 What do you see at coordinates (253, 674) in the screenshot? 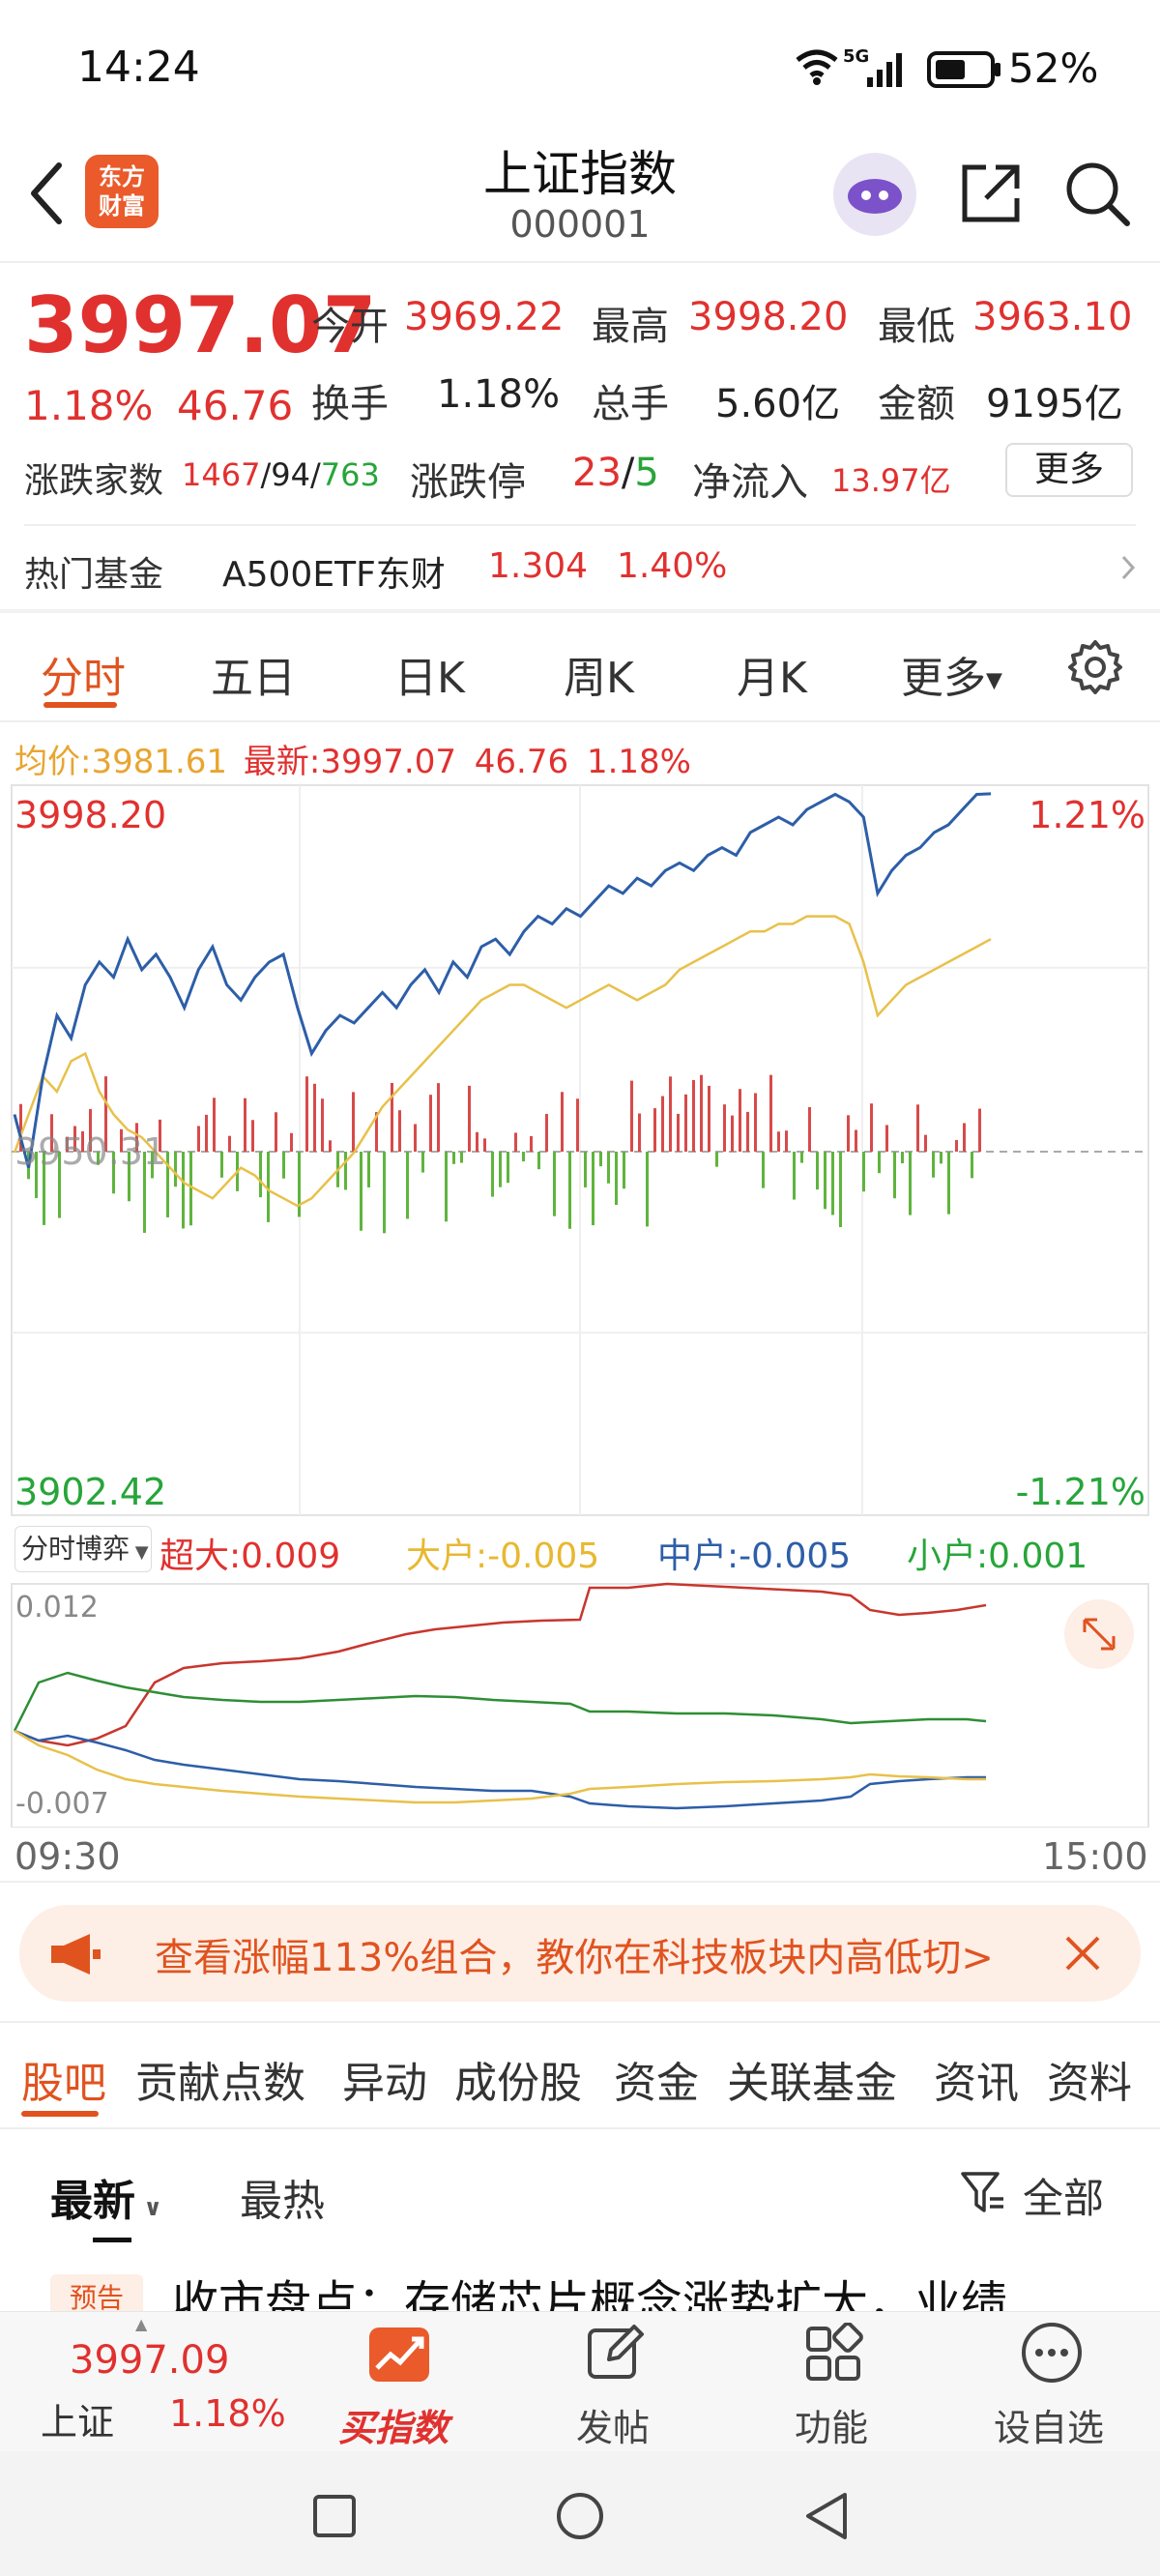
I see `tab-five-day: 五日` at bounding box center [253, 674].